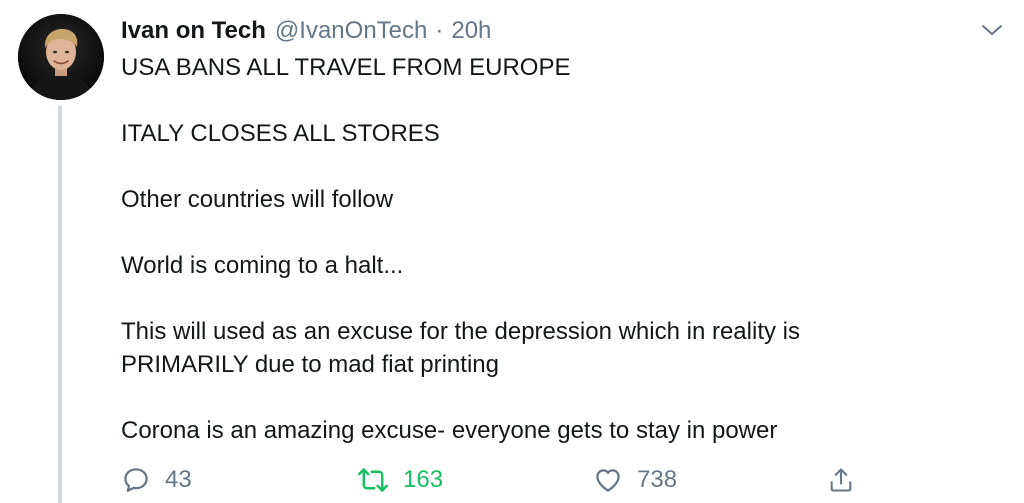 The height and width of the screenshot is (503, 1024). I want to click on like-button: 738, so click(635, 480).